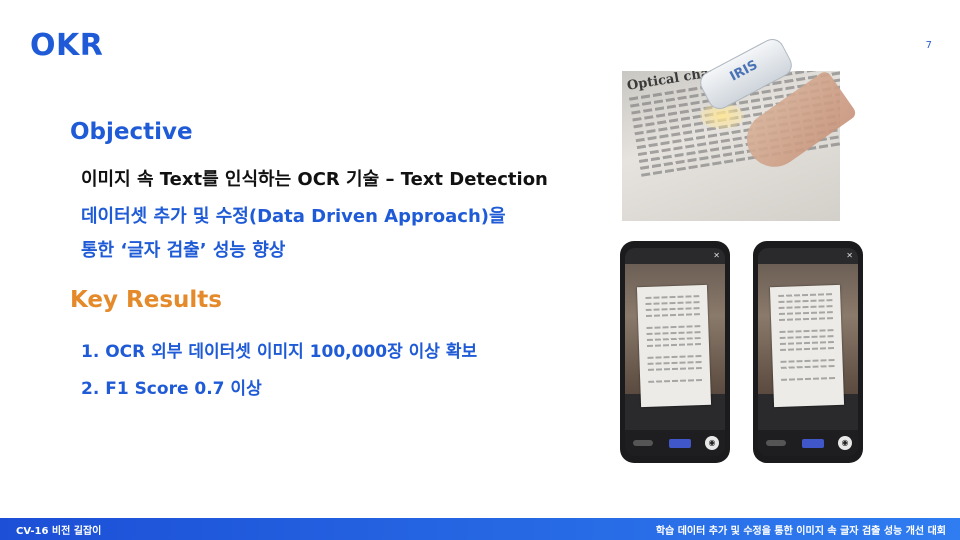 The image size is (960, 540). What do you see at coordinates (171, 389) in the screenshot?
I see `key-result-item-2: 2. F1 Score 0.7 이상` at bounding box center [171, 389].